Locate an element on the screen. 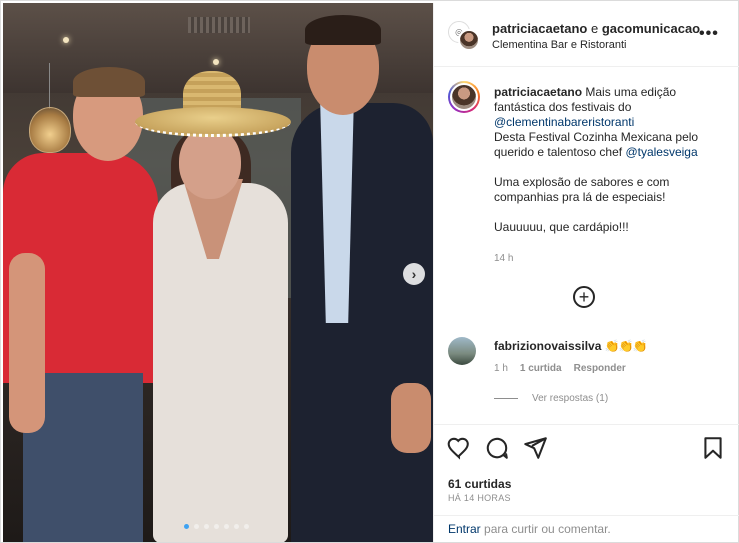 Image resolution: width=739 pixels, height=543 pixels. person-left-arm is located at coordinates (27, 343).